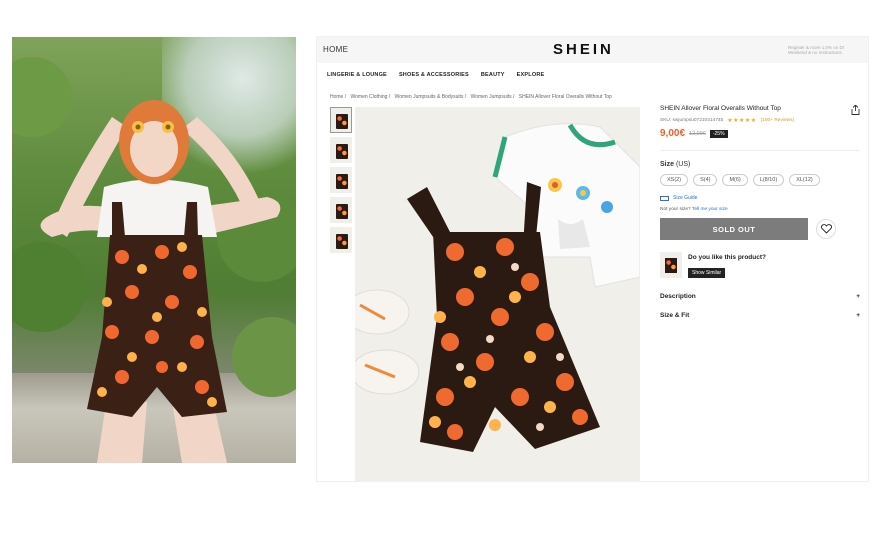 The width and height of the screenshot is (880, 542). I want to click on rating-stars: ★★★★★, so click(742, 121).